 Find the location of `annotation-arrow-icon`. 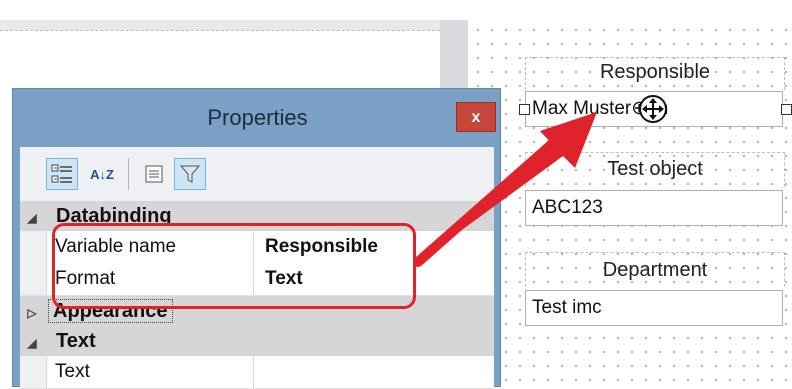

annotation-arrow-icon is located at coordinates (505, 189).